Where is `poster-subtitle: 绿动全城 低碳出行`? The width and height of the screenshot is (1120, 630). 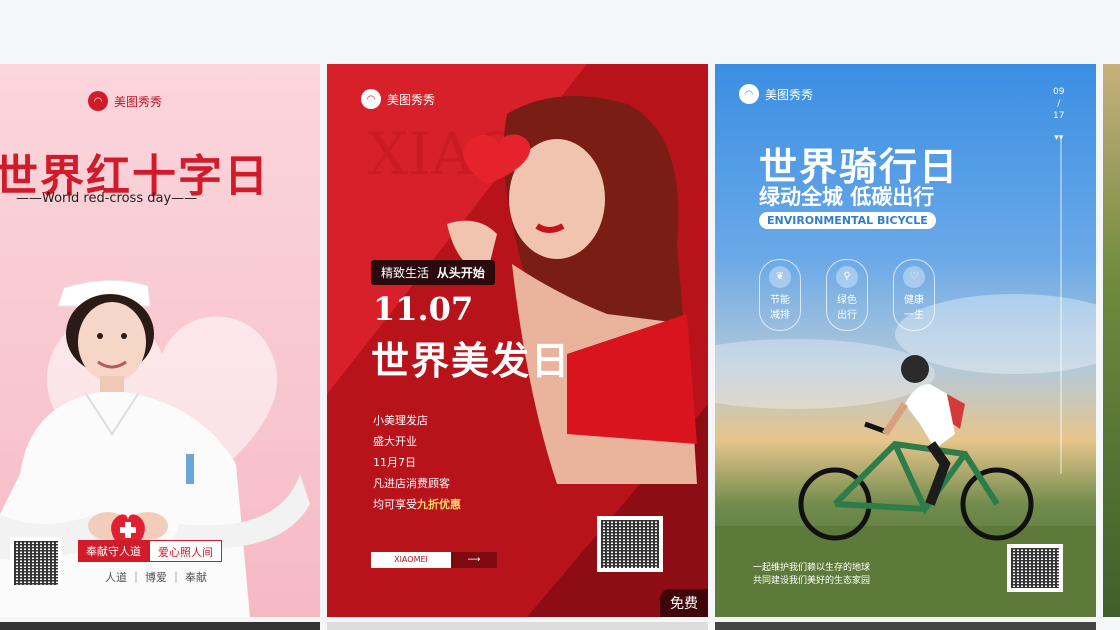
poster-subtitle: 绿动全城 低碳出行 is located at coordinates (847, 197).